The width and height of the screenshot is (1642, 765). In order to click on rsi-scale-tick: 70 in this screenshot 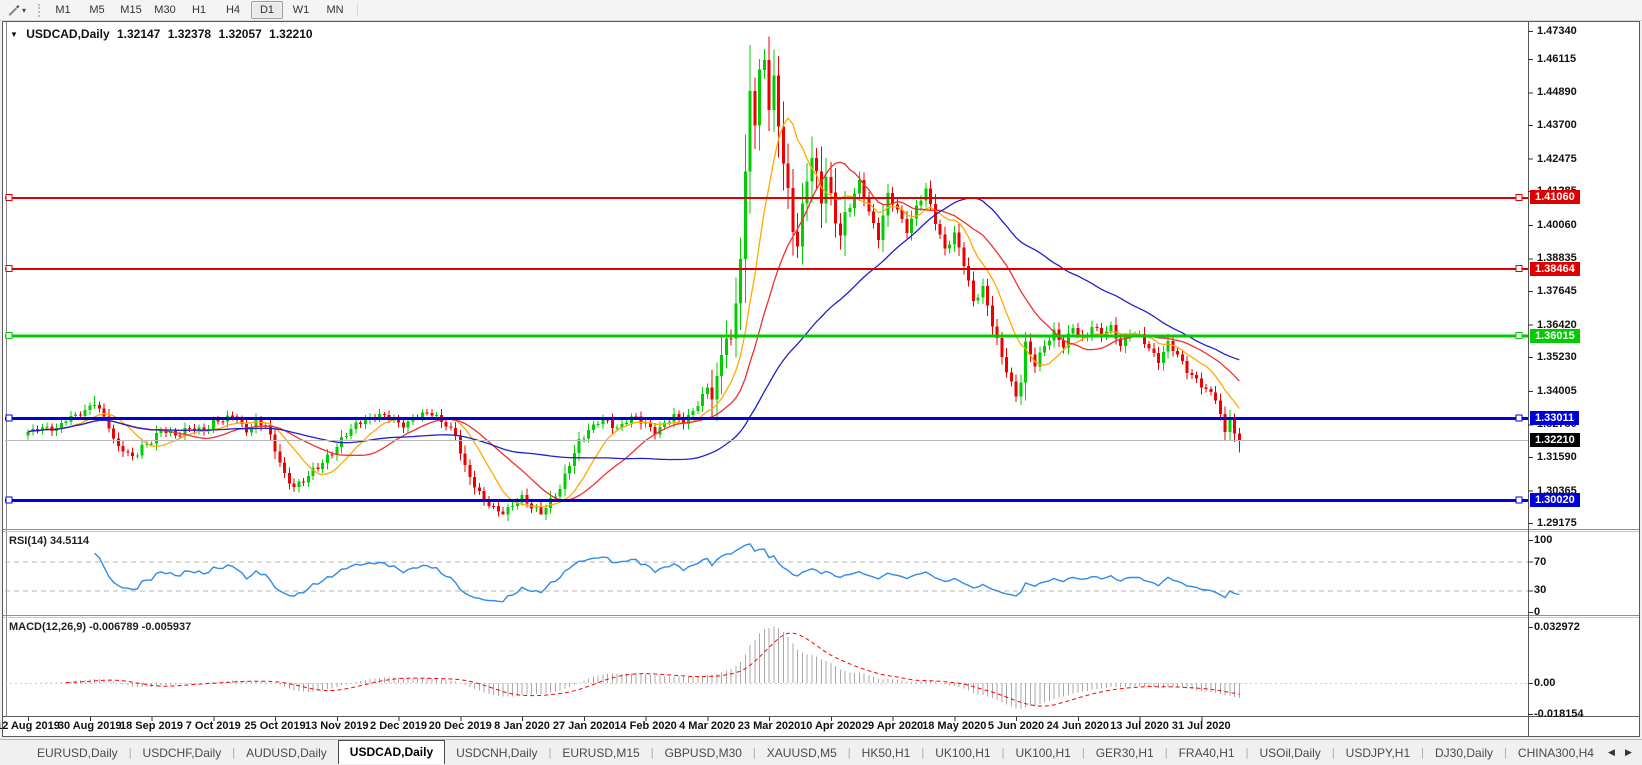, I will do `click(1540, 562)`.